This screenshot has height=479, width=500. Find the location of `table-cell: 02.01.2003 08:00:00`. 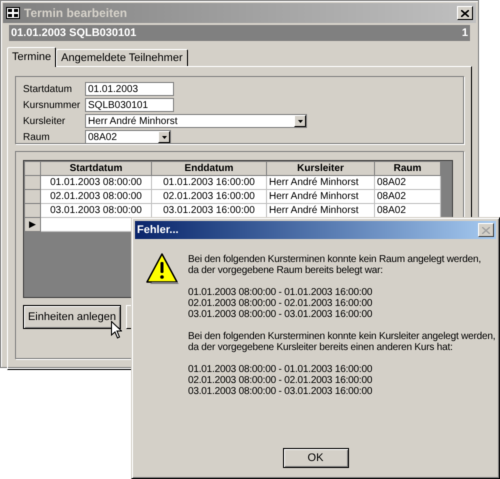

table-cell: 02.01.2003 08:00:00 is located at coordinates (96, 197).